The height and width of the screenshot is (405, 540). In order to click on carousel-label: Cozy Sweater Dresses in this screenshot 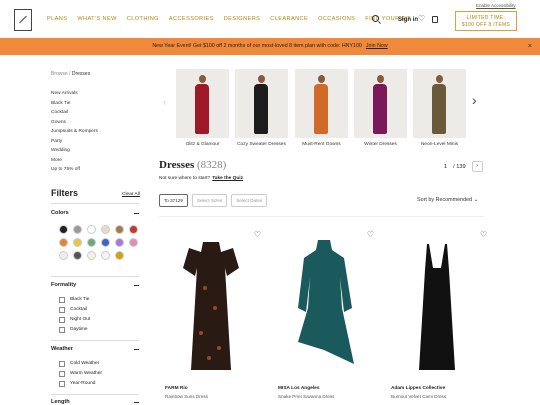, I will do `click(261, 144)`.